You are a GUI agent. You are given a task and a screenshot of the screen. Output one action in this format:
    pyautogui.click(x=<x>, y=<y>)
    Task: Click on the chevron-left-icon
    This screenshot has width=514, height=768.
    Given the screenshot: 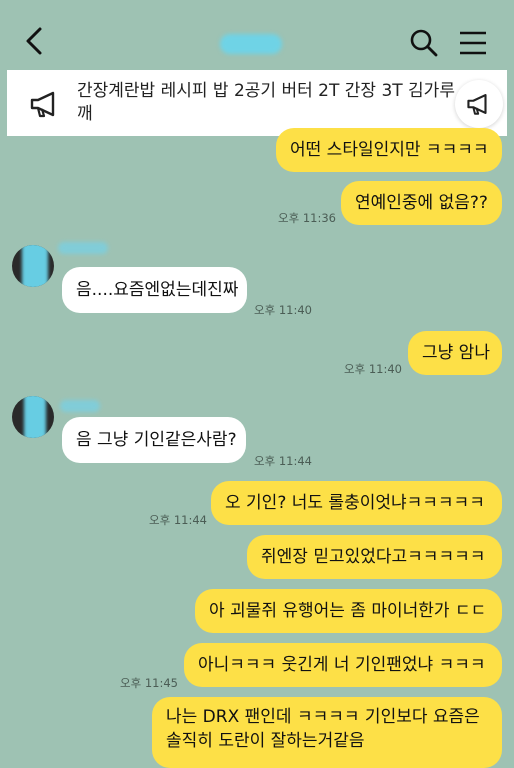 What is the action you would take?
    pyautogui.click(x=34, y=41)
    